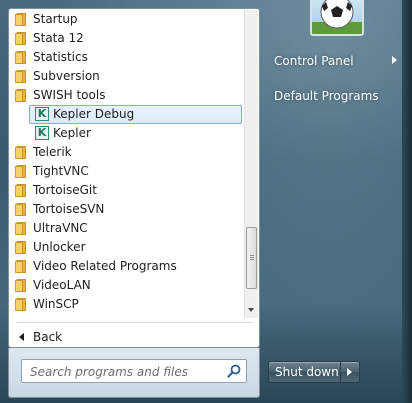 The image size is (412, 403). Describe the element at coordinates (127, 38) in the screenshot. I see `folder-item-stata-12: Stata 12` at that location.